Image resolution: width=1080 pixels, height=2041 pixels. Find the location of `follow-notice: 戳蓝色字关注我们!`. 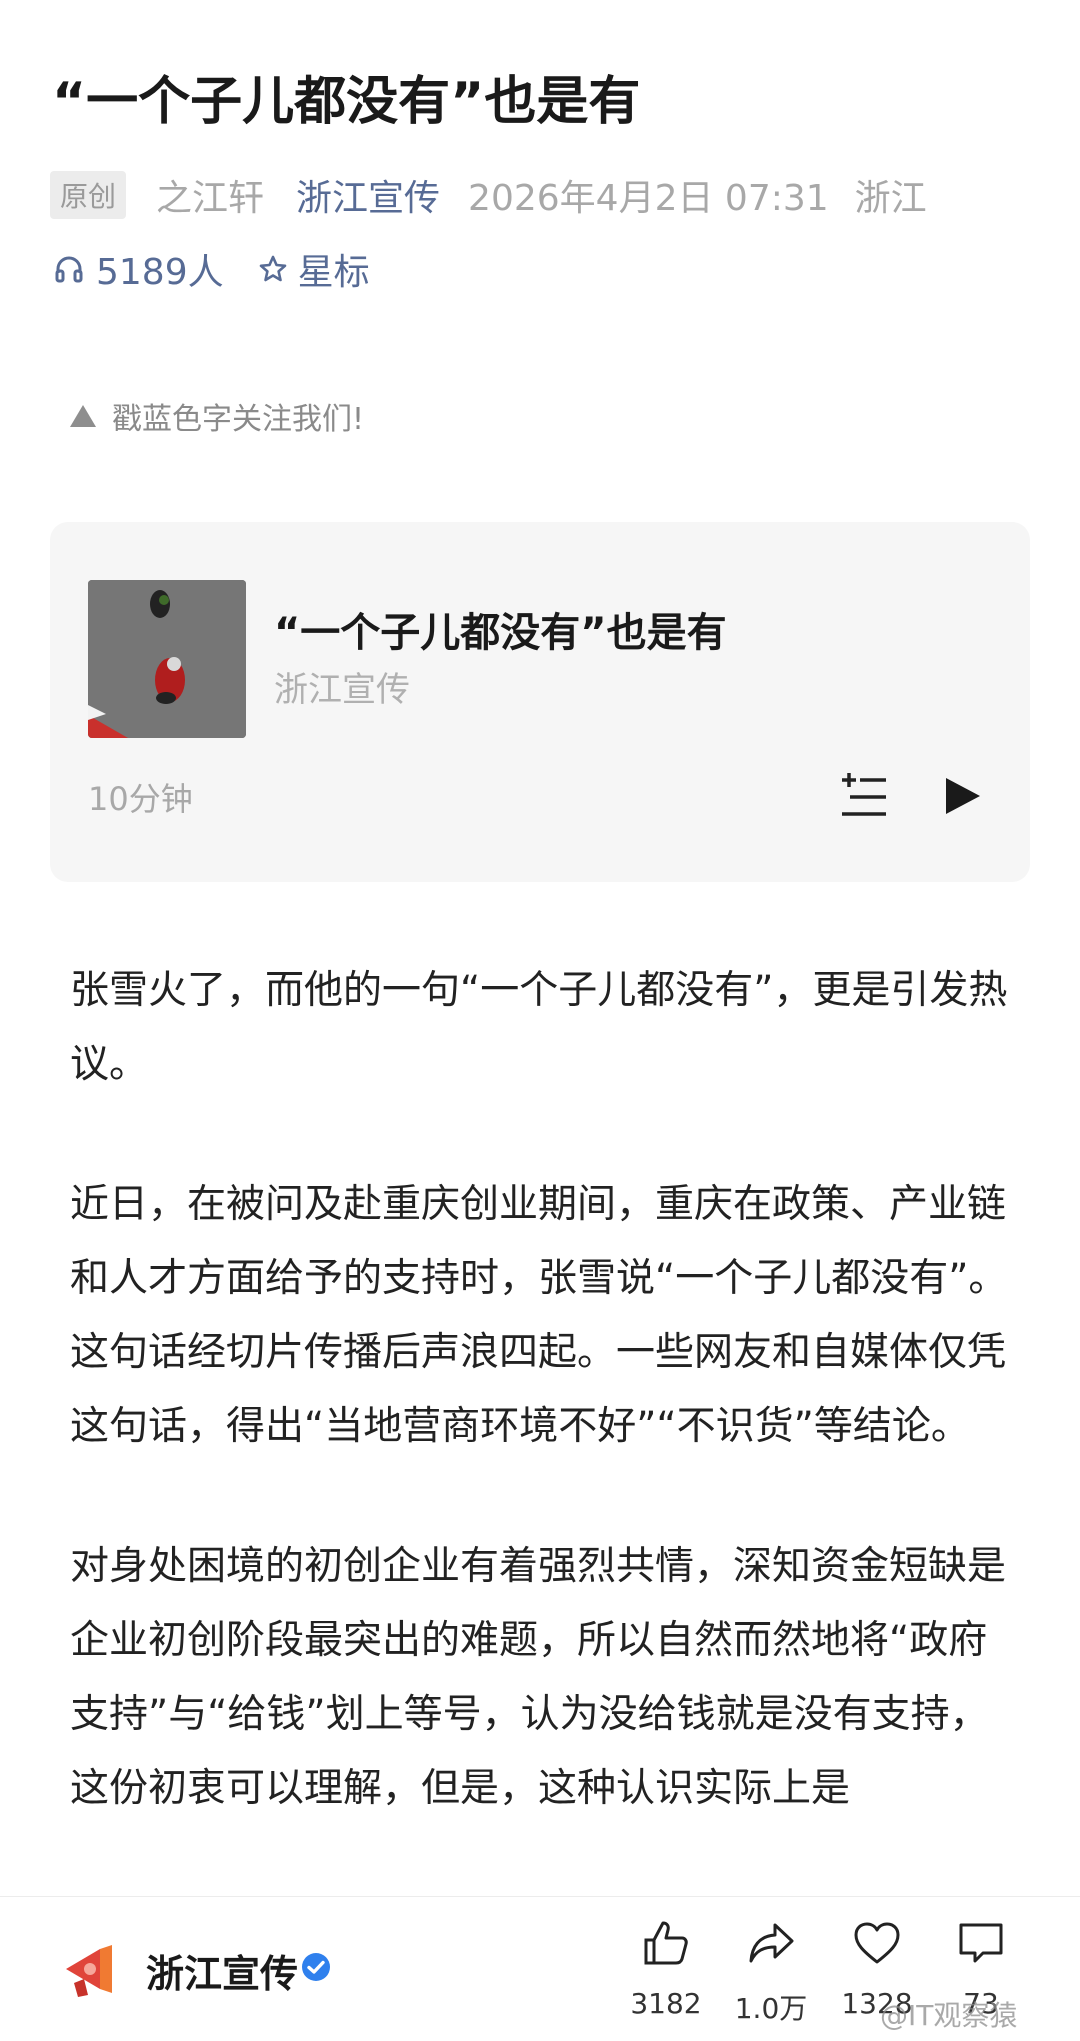

follow-notice: 戳蓝色字关注我们! is located at coordinates (217, 416).